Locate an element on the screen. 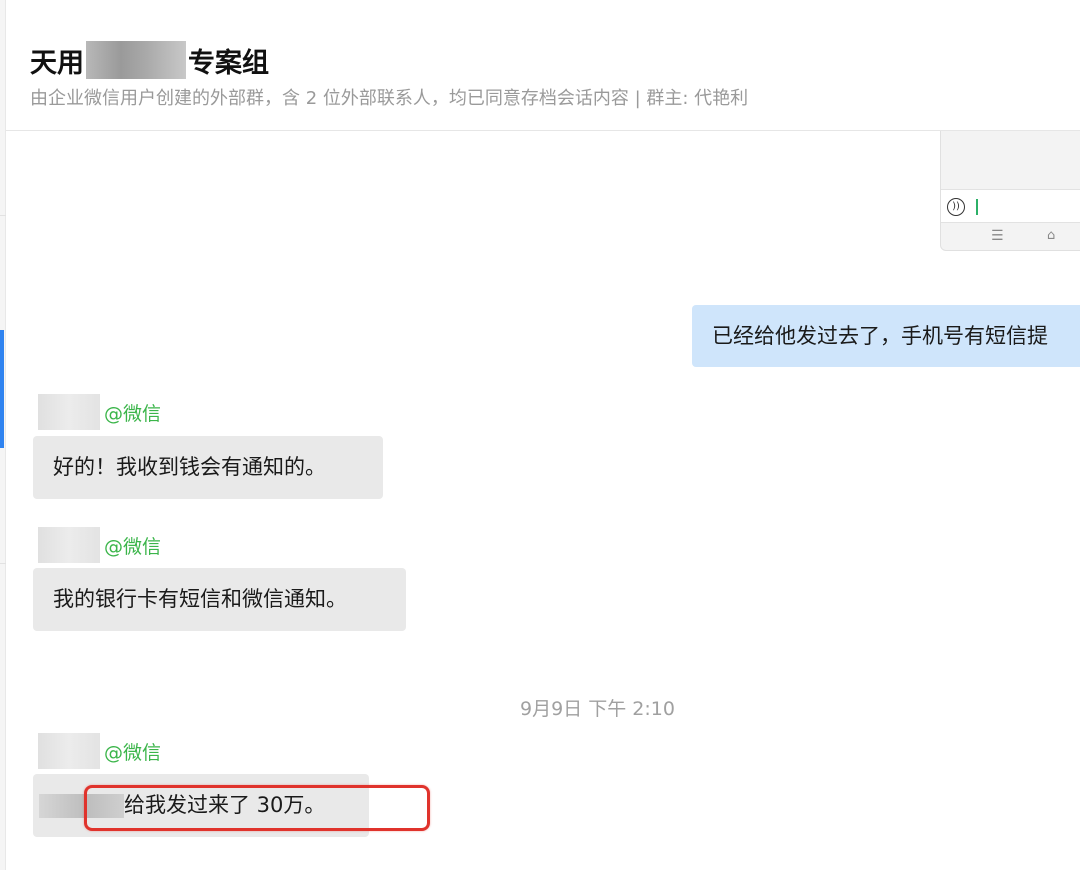 The height and width of the screenshot is (870, 1080). message-text: 我的银行卡有短信和微信通知。 is located at coordinates (200, 599).